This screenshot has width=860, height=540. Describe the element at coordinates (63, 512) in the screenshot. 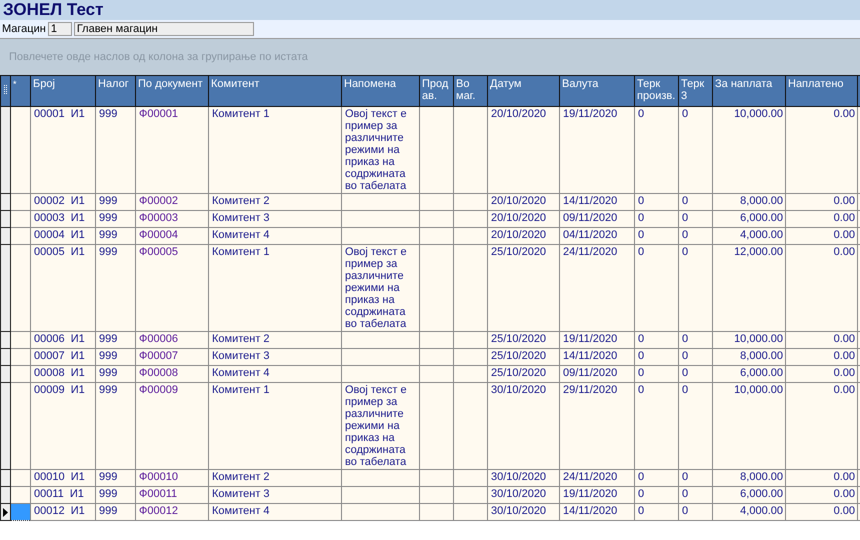

I see `table-cell: 00012 И1` at that location.